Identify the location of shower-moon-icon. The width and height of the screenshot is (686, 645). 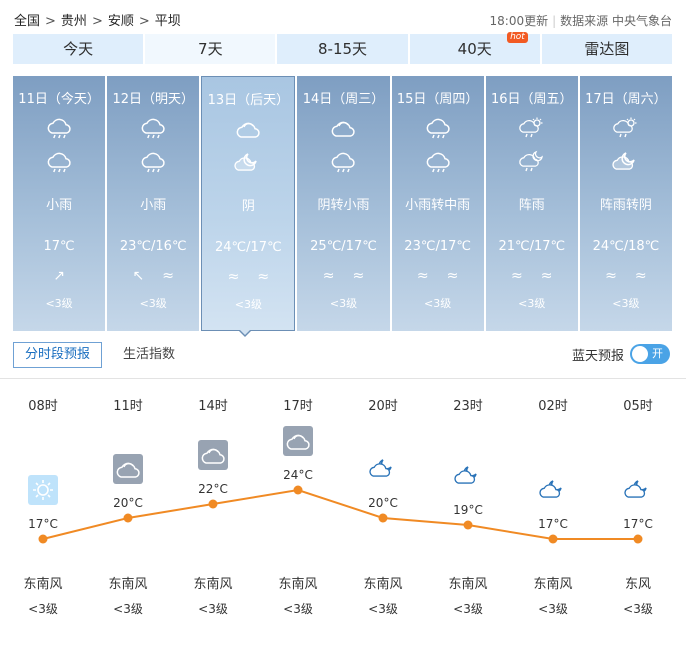
(532, 162).